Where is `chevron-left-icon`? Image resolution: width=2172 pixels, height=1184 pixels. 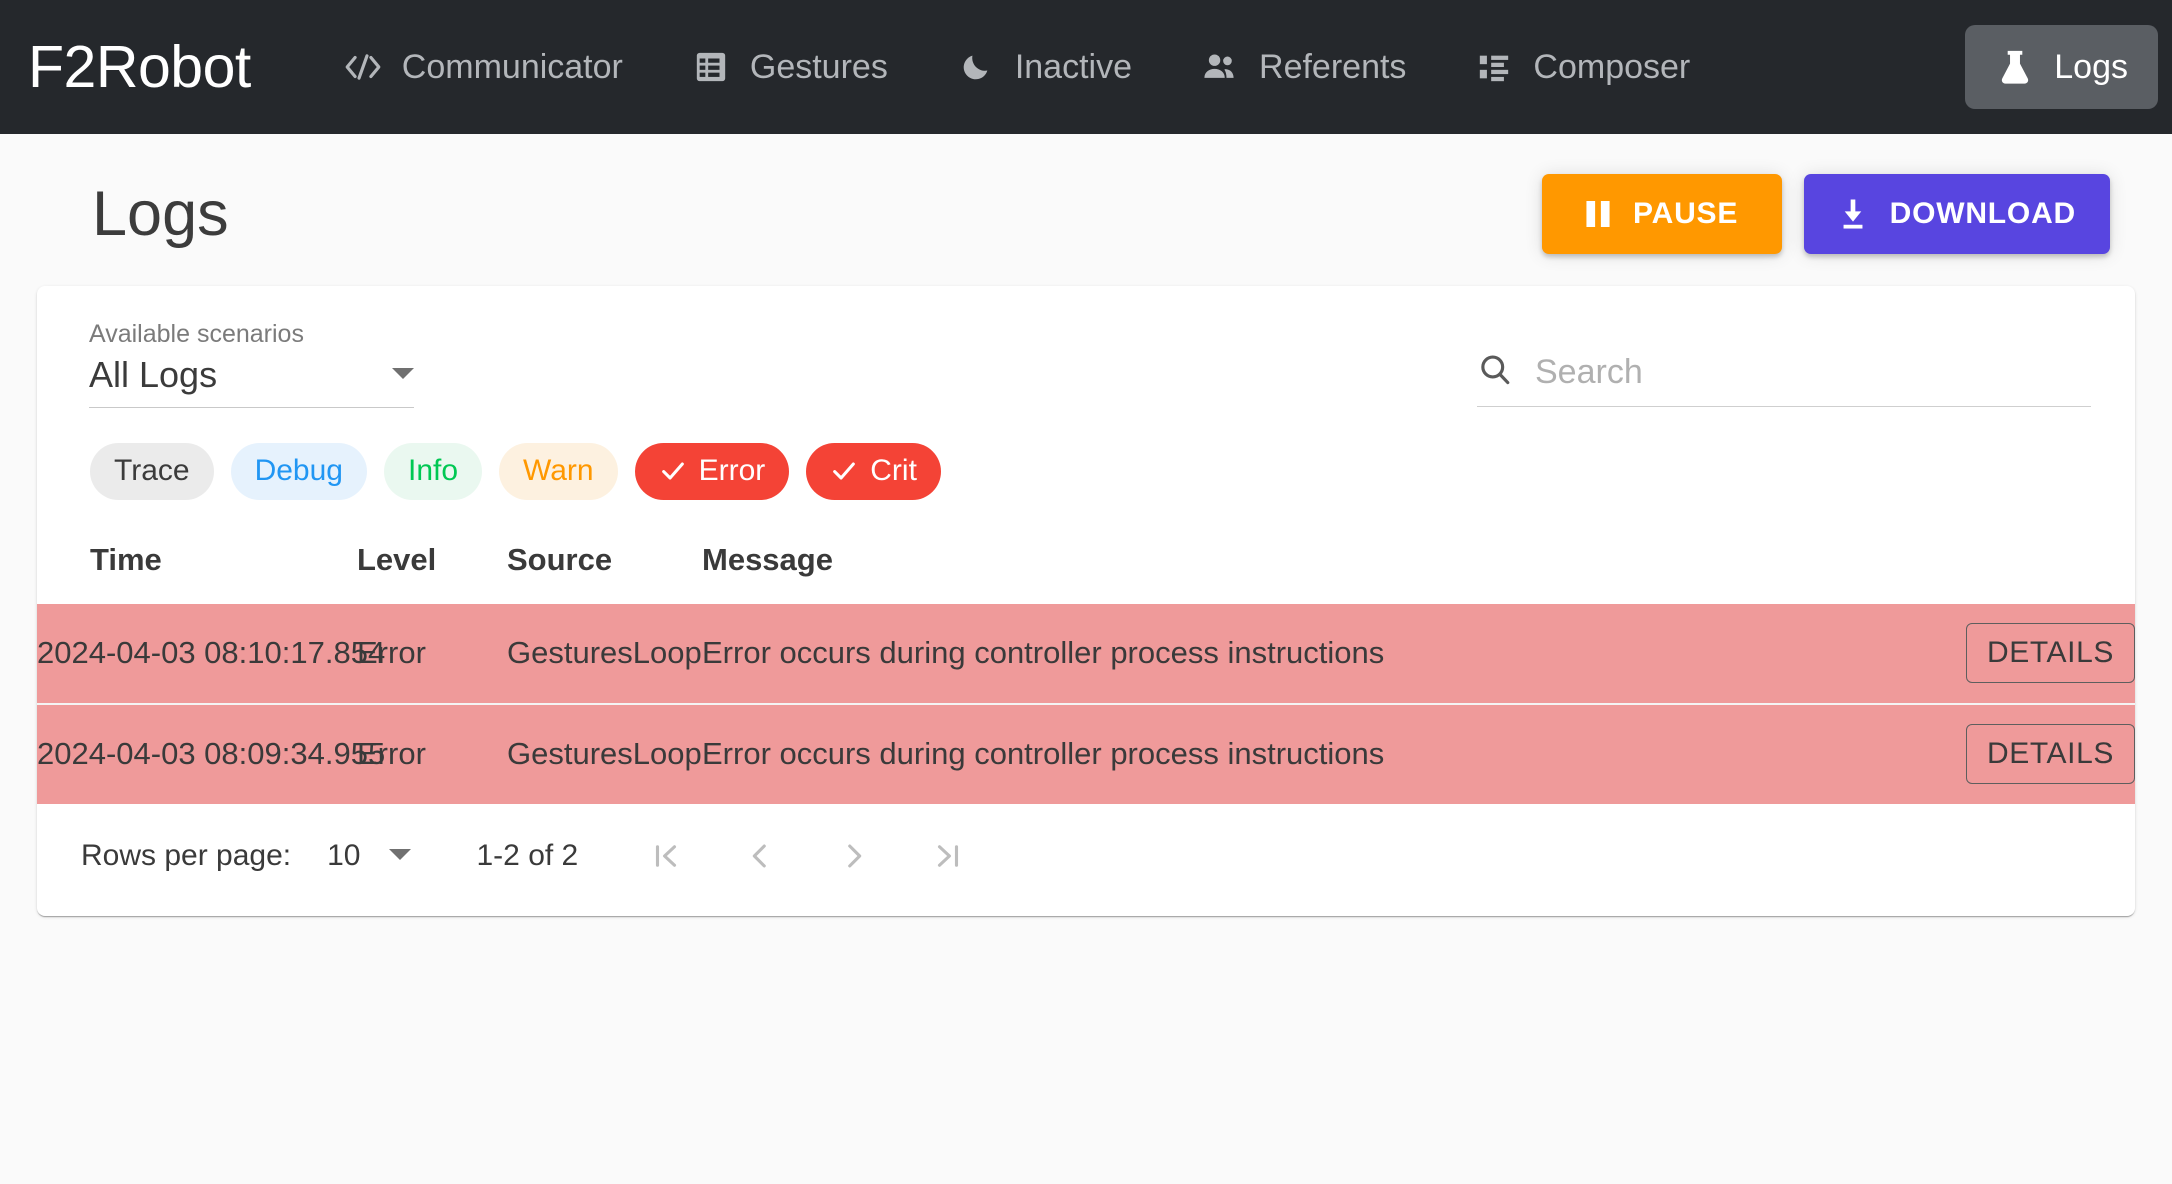
chevron-left-icon is located at coordinates (760, 856).